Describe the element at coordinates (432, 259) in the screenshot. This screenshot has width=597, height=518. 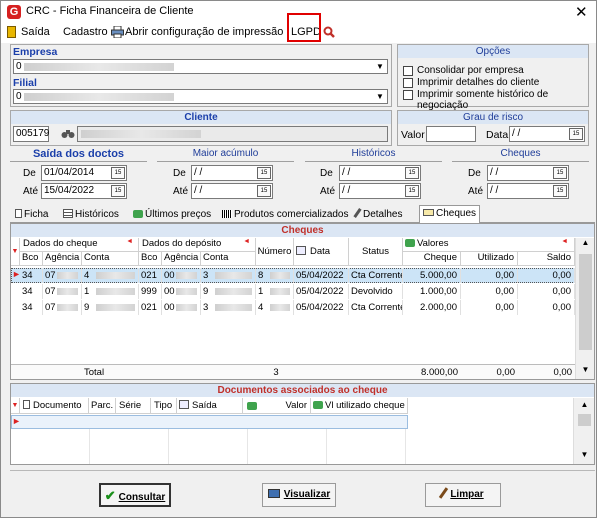
I see `col-cheque: Cheque` at that location.